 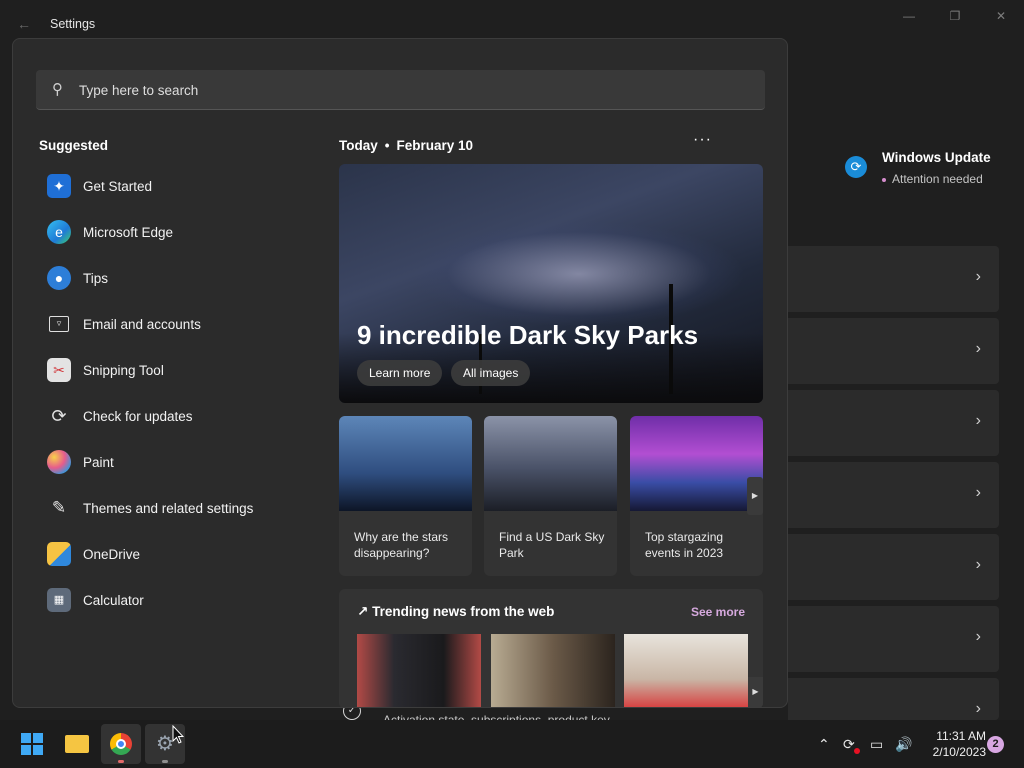 I want to click on folder-icon, so click(x=77, y=744).